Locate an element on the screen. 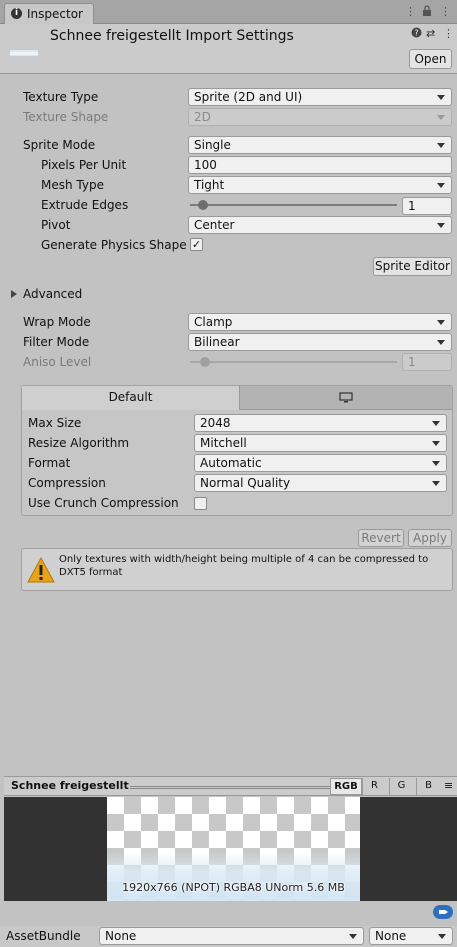 The height and width of the screenshot is (947, 457). asset-bundle-value: None is located at coordinates (121, 936).